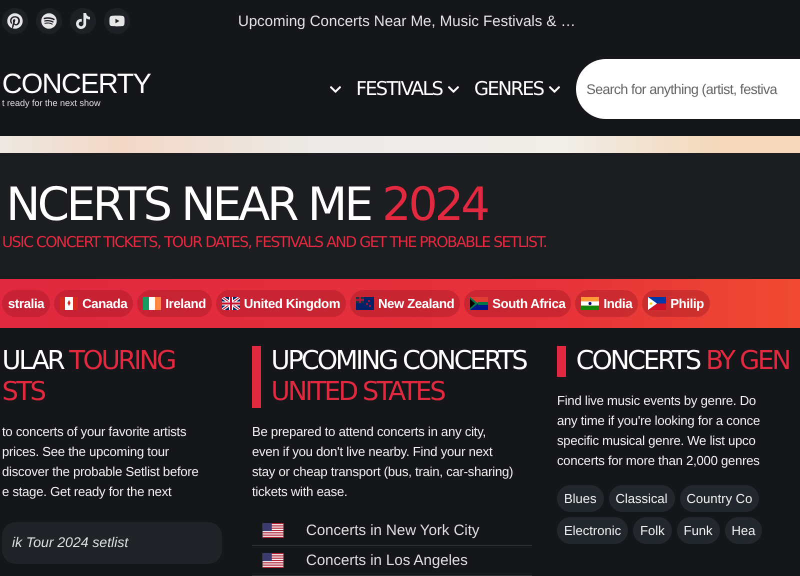  What do you see at coordinates (592, 530) in the screenshot?
I see `genre-tag: Electronic` at bounding box center [592, 530].